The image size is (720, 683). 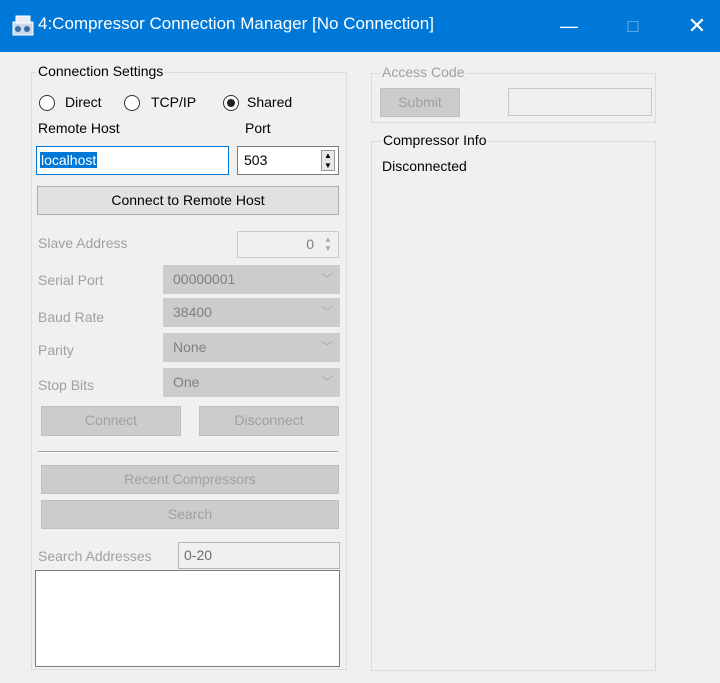 I want to click on radio-tcpip-label: TCP/IP, so click(x=174, y=102).